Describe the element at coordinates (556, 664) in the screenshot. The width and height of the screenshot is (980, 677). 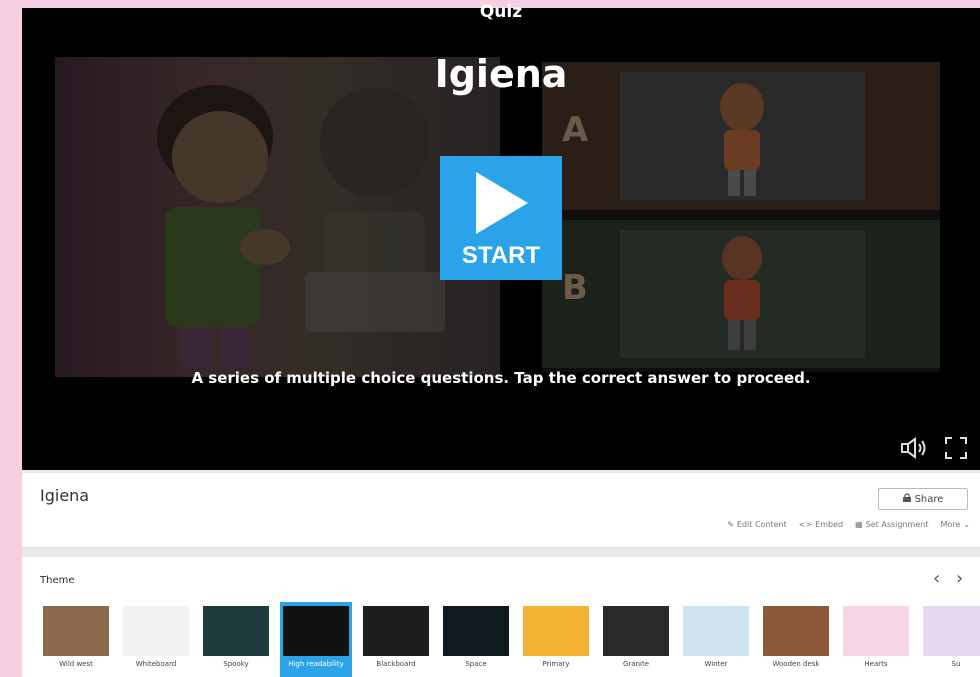
I see `theme-name: Primary` at that location.